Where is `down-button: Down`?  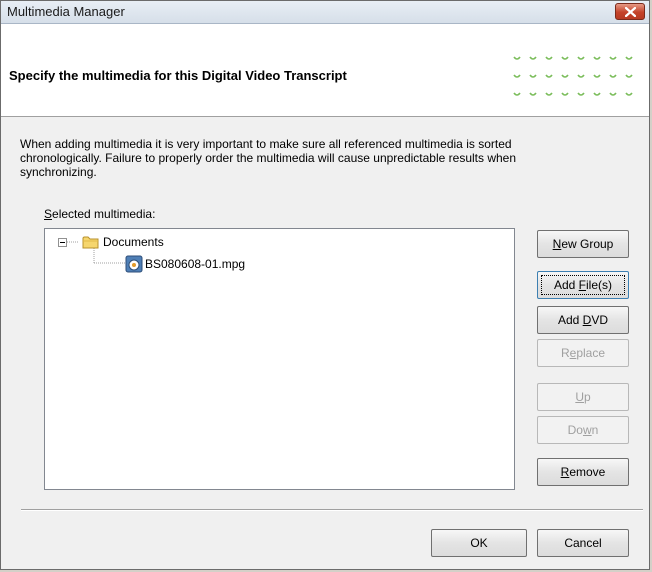 down-button: Down is located at coordinates (583, 430).